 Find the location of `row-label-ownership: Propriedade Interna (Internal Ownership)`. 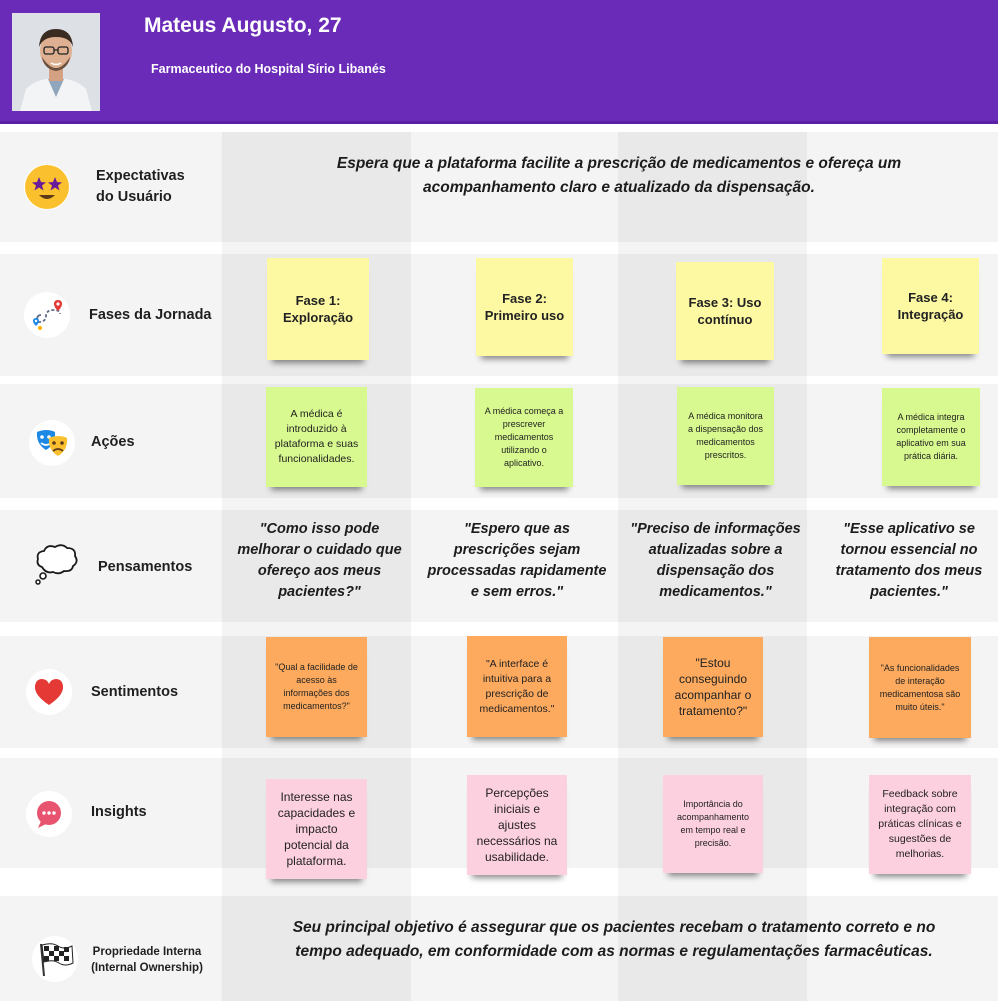

row-label-ownership: Propriedade Interna (Internal Ownership) is located at coordinates (147, 960).